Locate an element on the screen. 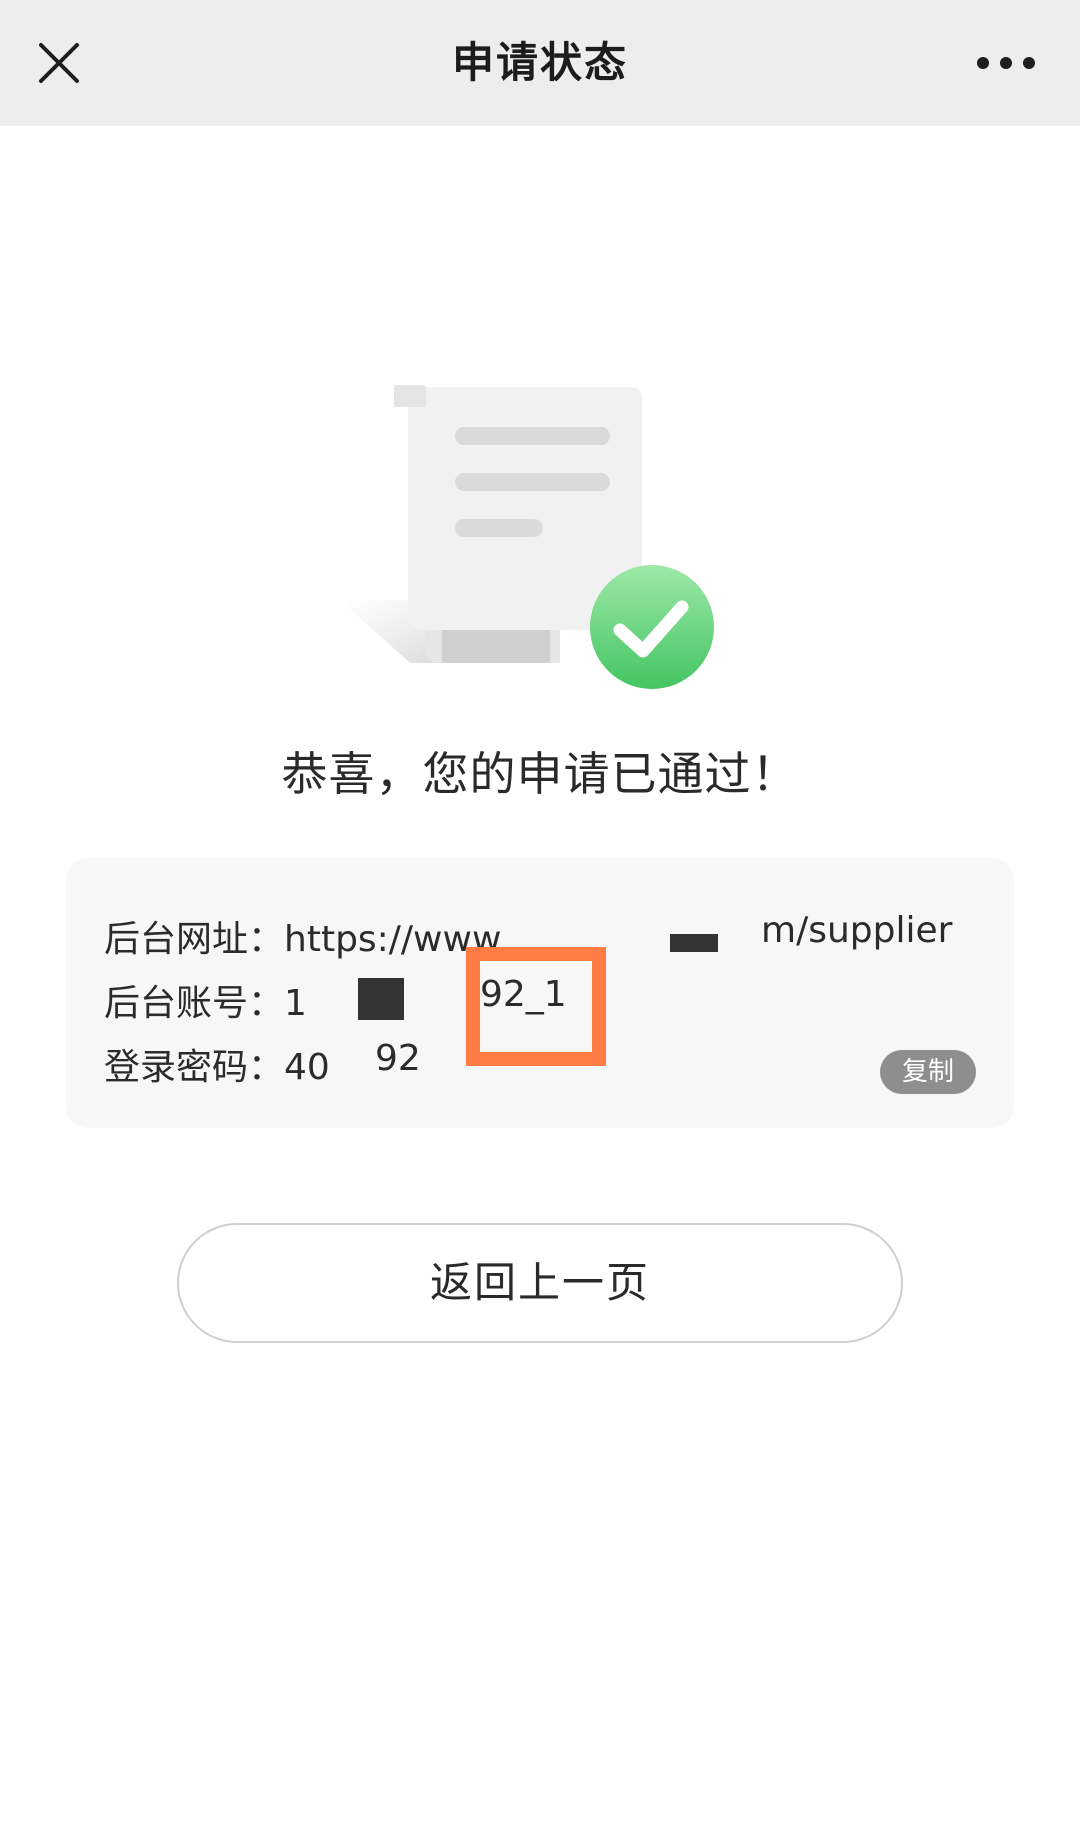 The height and width of the screenshot is (1826, 1080). backend-account-value-start: 1 is located at coordinates (295, 1003).